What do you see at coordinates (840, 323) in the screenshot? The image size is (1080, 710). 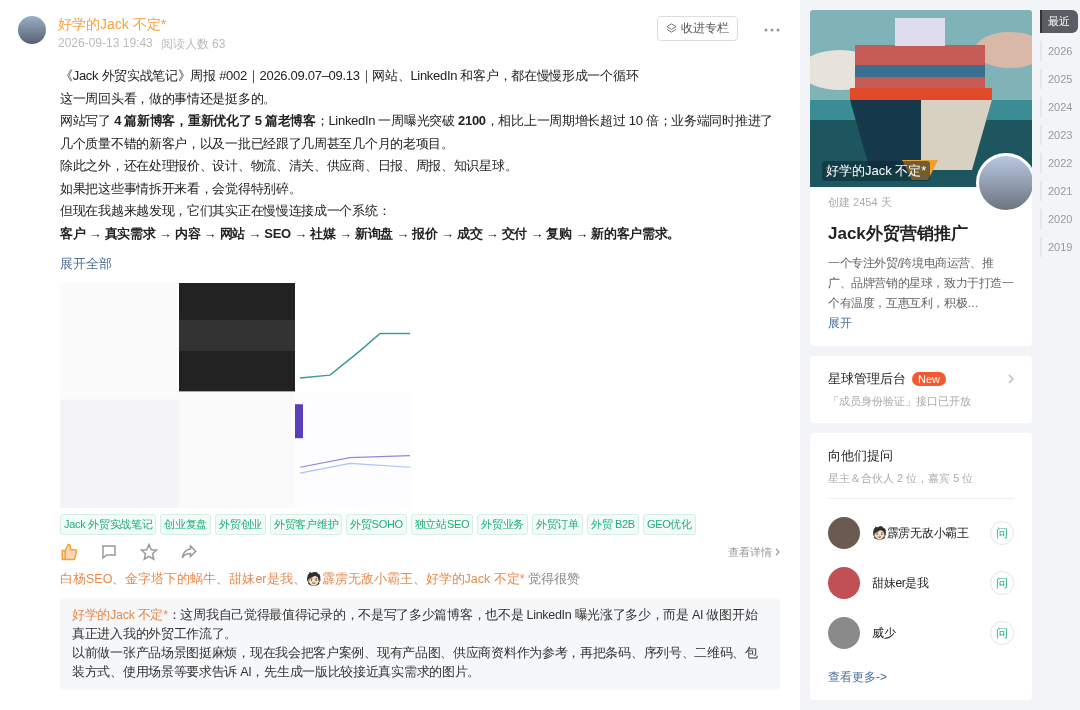 I see `expand-link: 展开` at bounding box center [840, 323].